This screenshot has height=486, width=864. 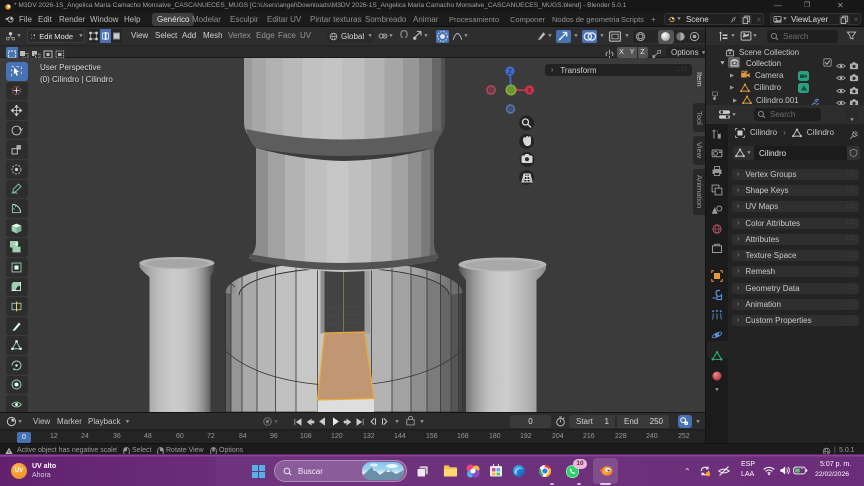 I want to click on svg-text: X, so click(x=529, y=92).